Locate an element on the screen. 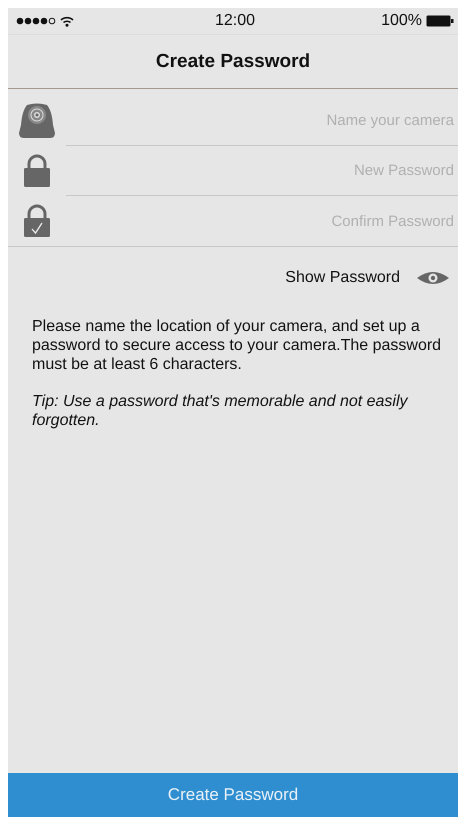 The width and height of the screenshot is (458, 817). instructions-text: Please name the location of your camera, and set up a password to secure access to your camera.The password must be at least 6 characters. is located at coordinates (237, 345).